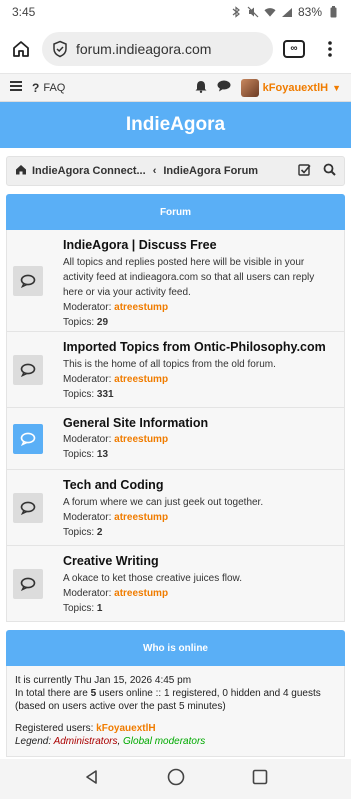  Describe the element at coordinates (210, 171) in the screenshot. I see `breadcrumb-current-link: IndieAgora Forum` at that location.